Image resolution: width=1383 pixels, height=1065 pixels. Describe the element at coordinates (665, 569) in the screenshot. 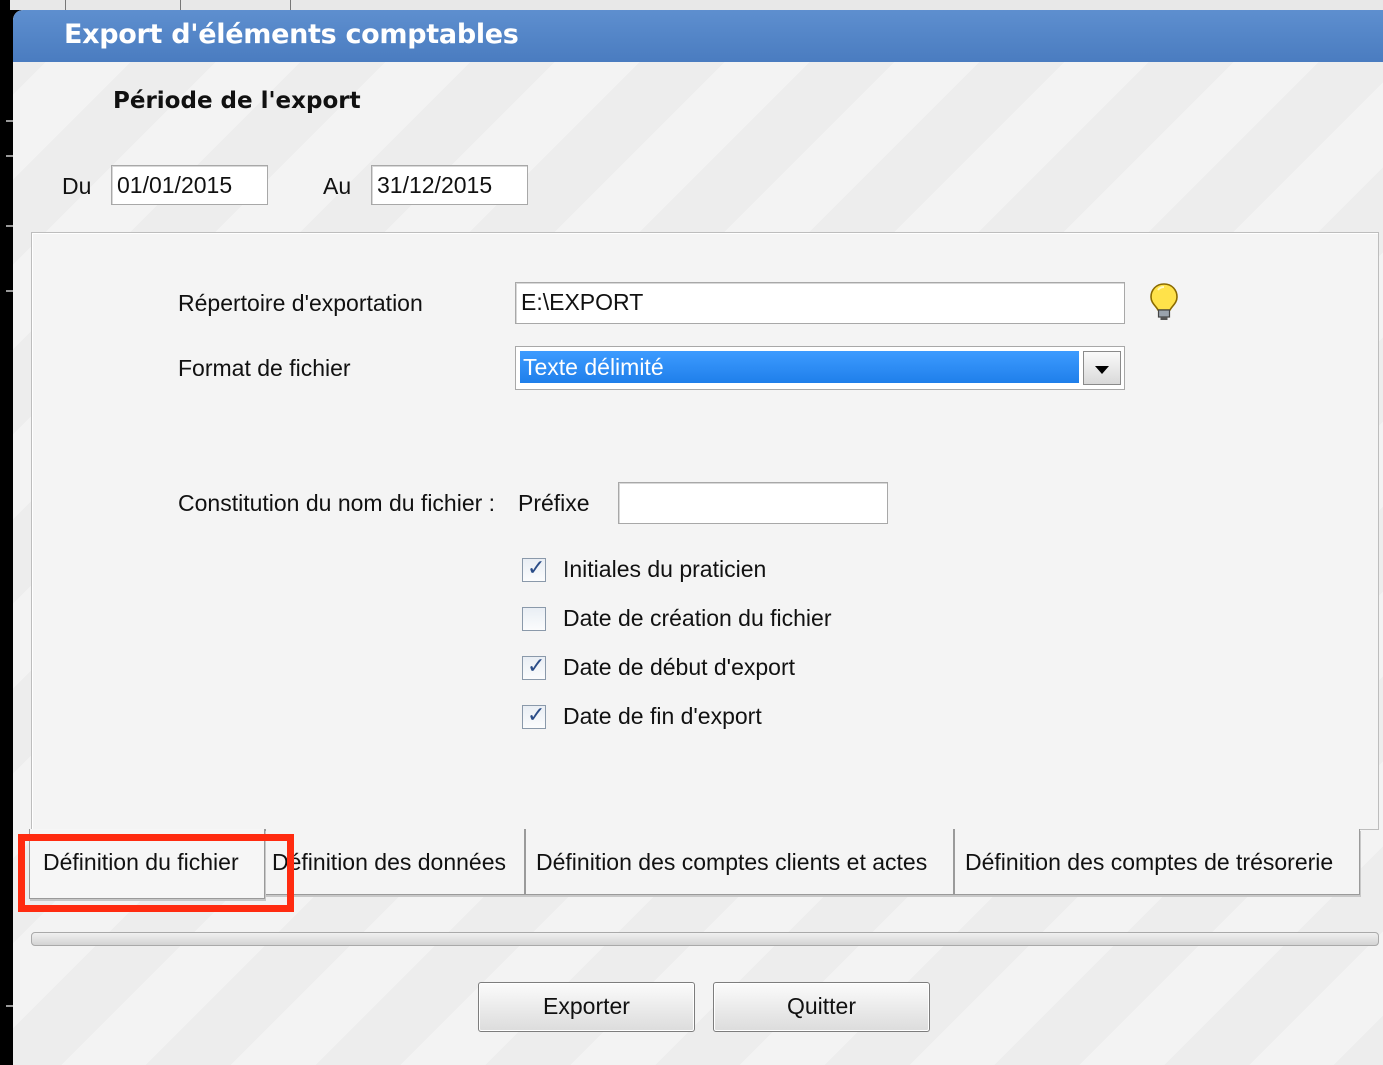

I see `option-label: Initiales du praticien` at that location.